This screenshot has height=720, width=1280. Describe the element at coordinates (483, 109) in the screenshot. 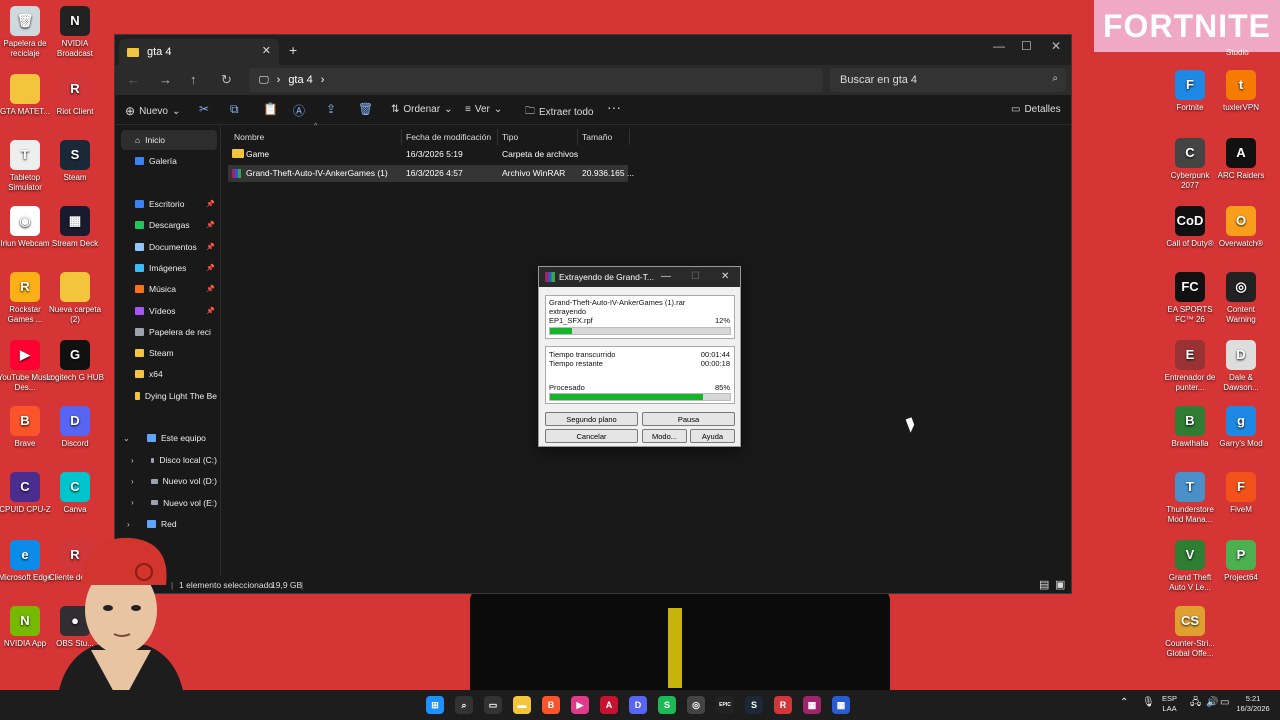

I see `view-button: ≡ Ver ⌄` at that location.